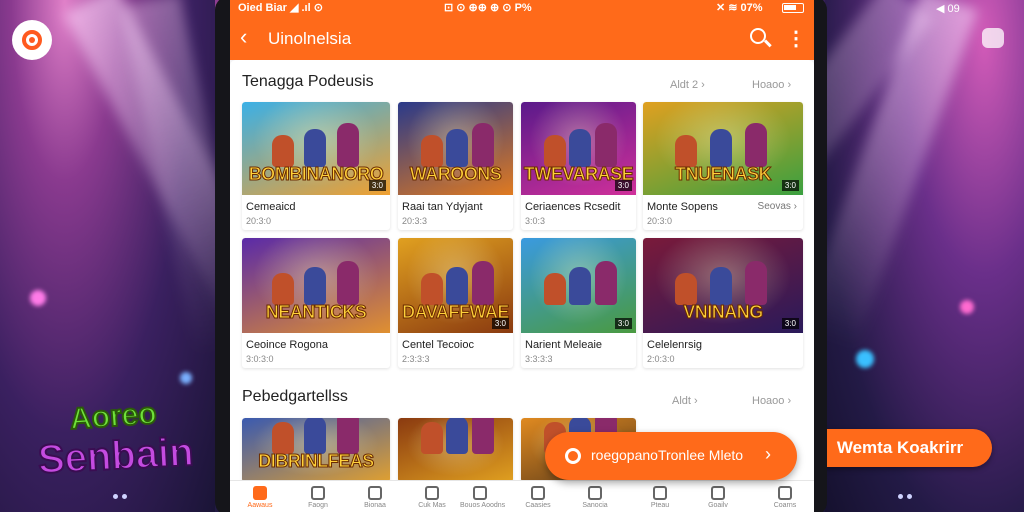  I want to click on section-link: Aldt 2 ›, so click(687, 85).